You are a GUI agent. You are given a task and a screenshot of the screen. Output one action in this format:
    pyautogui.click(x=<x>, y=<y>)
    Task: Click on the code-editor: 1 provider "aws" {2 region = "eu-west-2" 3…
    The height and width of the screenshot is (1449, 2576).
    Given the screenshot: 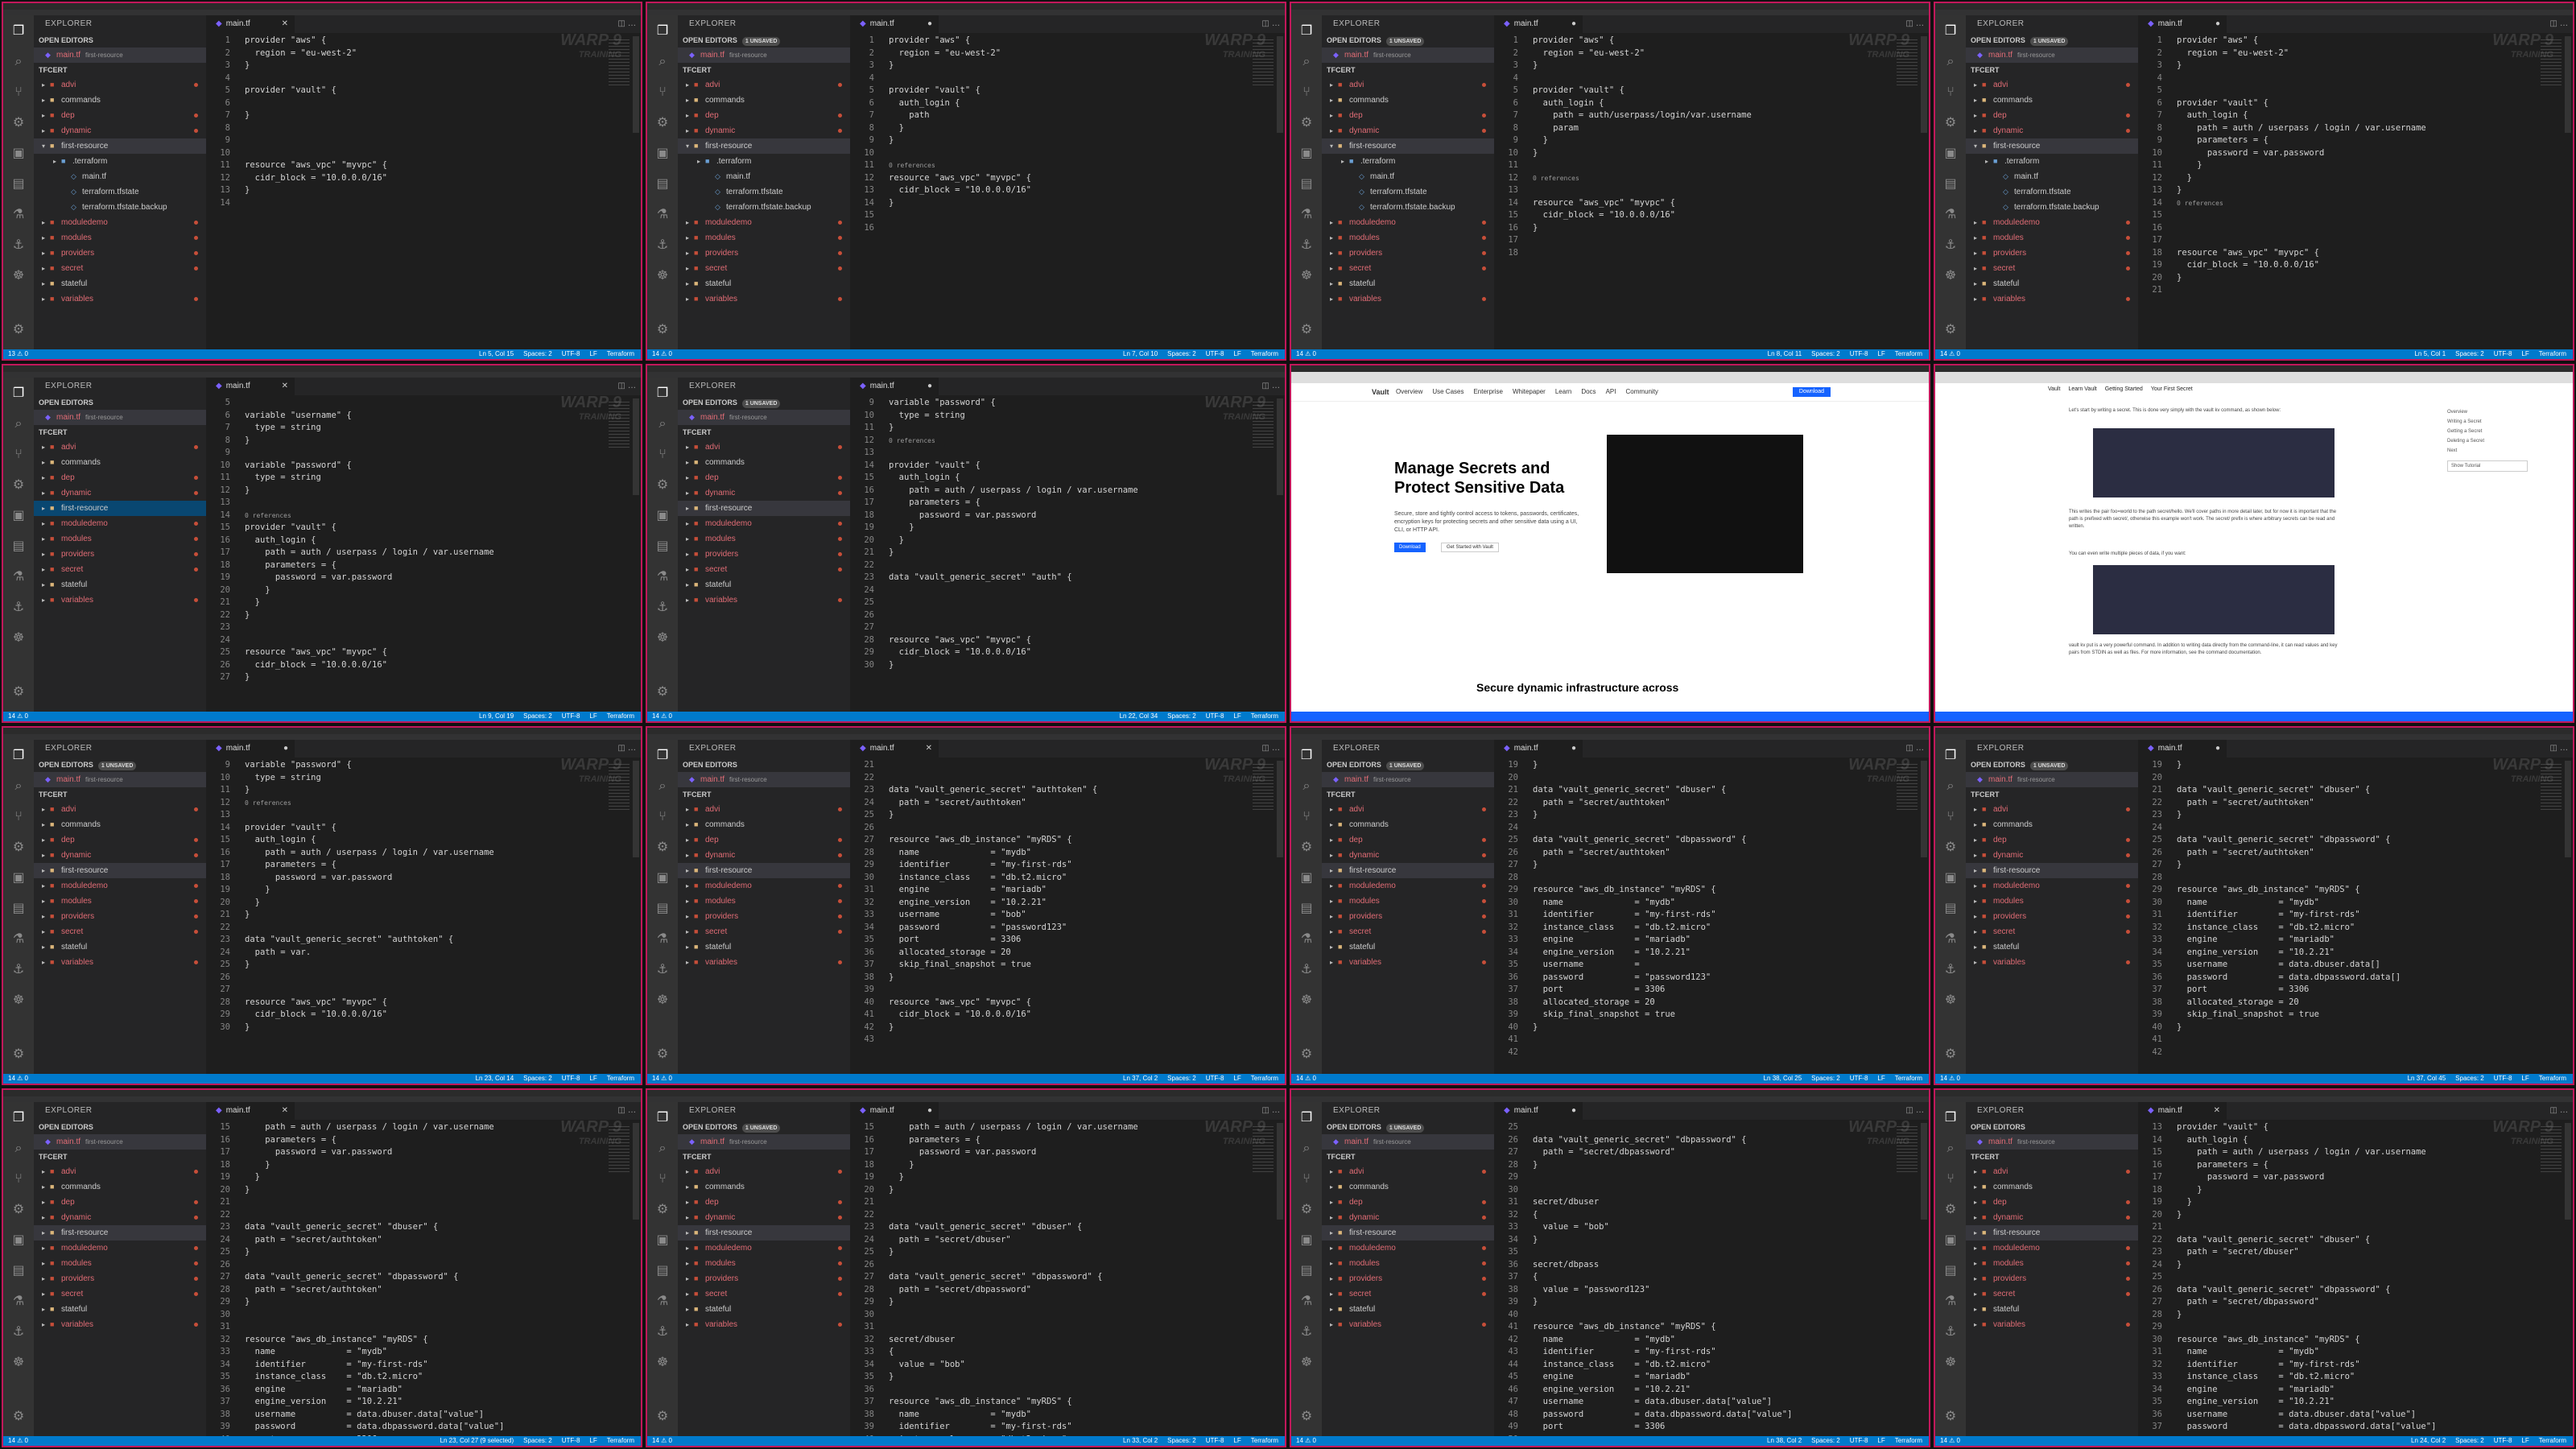 What is the action you would take?
    pyautogui.click(x=2339, y=192)
    